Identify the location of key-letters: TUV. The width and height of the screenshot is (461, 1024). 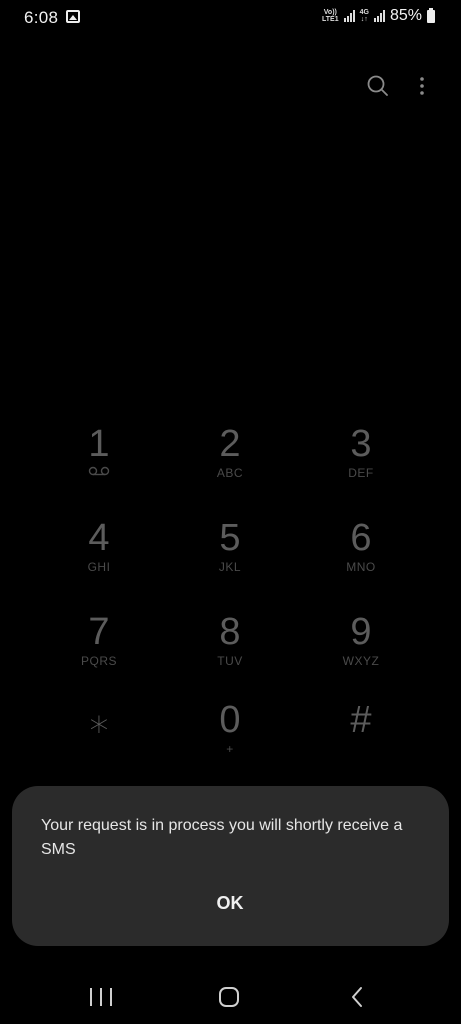
(230, 661).